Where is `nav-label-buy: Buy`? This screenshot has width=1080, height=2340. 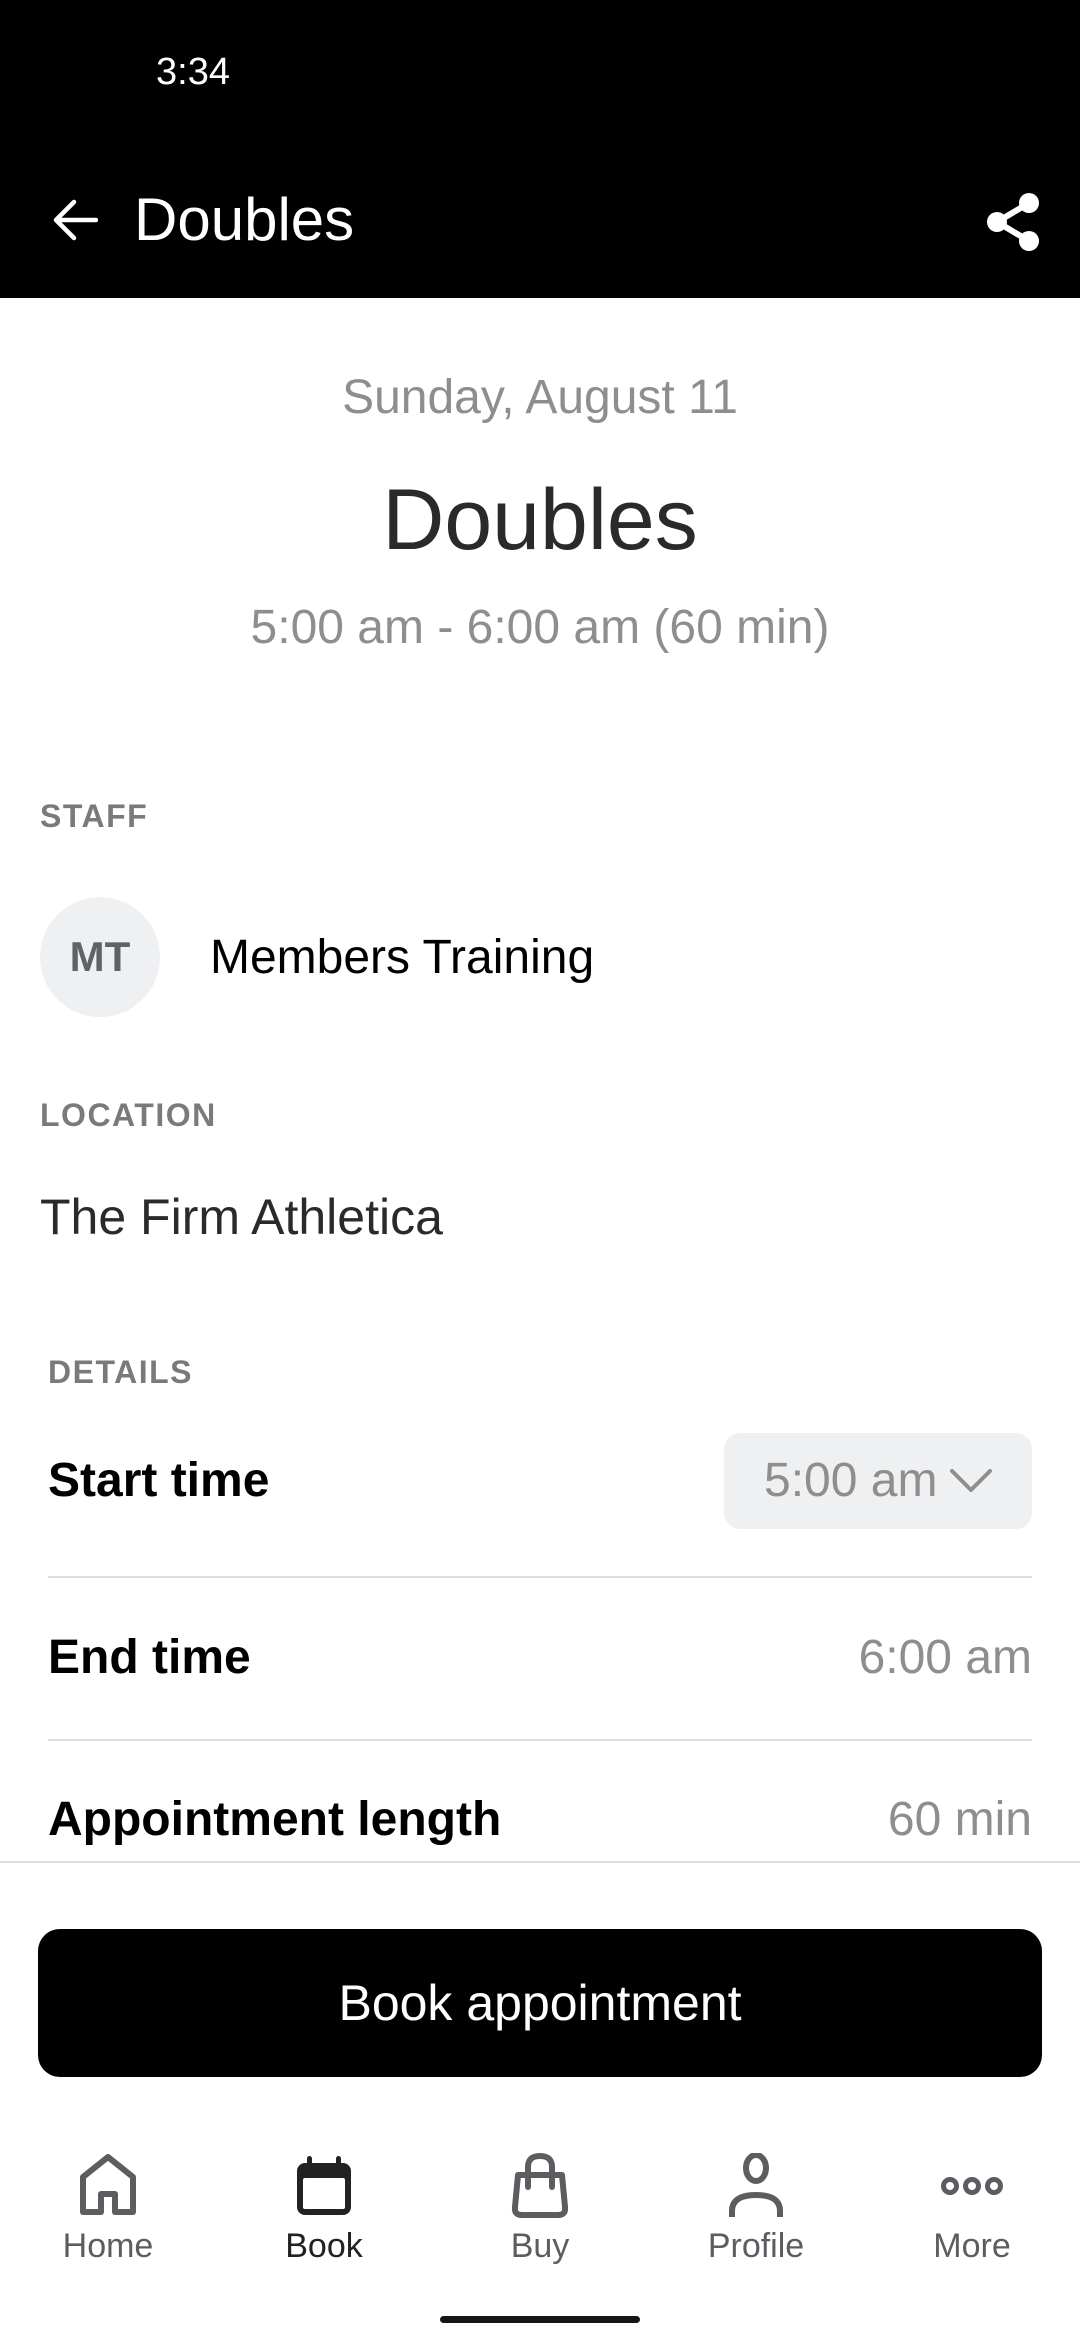
nav-label-buy: Buy is located at coordinates (540, 2246).